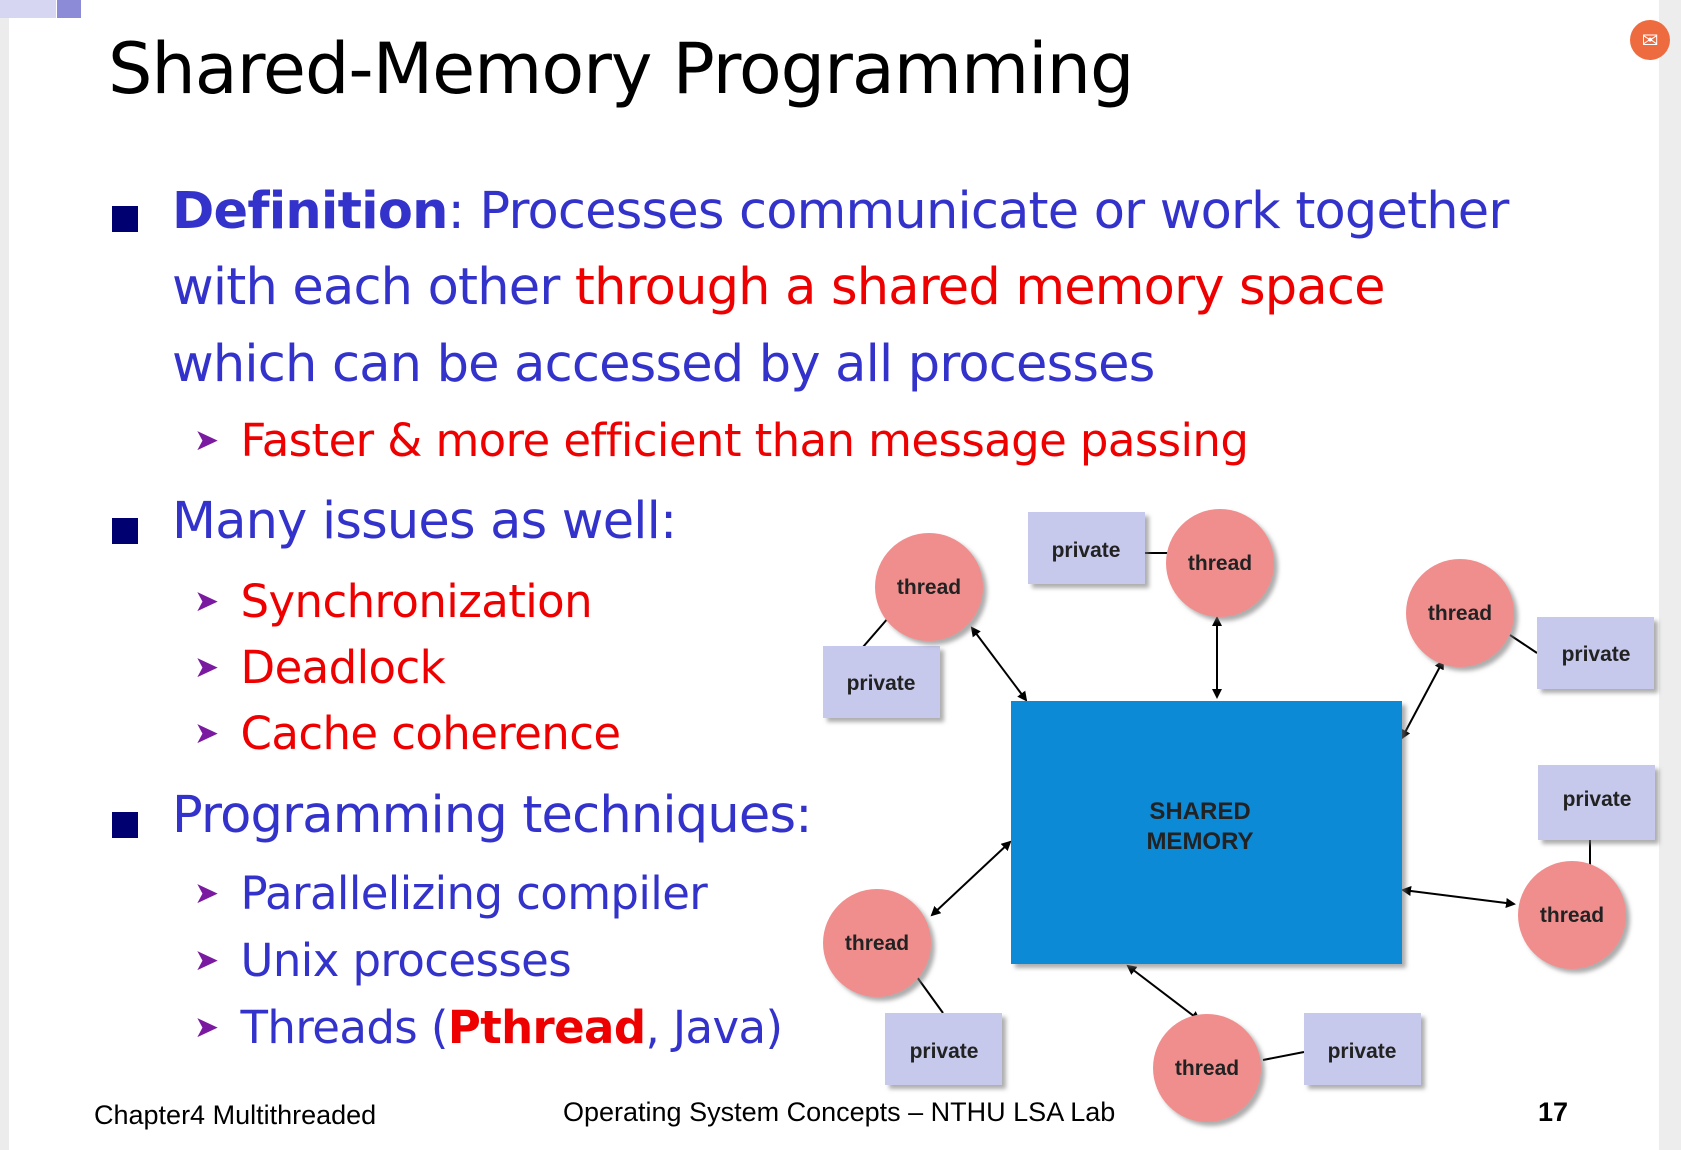 The height and width of the screenshot is (1150, 1681). Describe the element at coordinates (1553, 1112) in the screenshot. I see `page-number: 17` at that location.